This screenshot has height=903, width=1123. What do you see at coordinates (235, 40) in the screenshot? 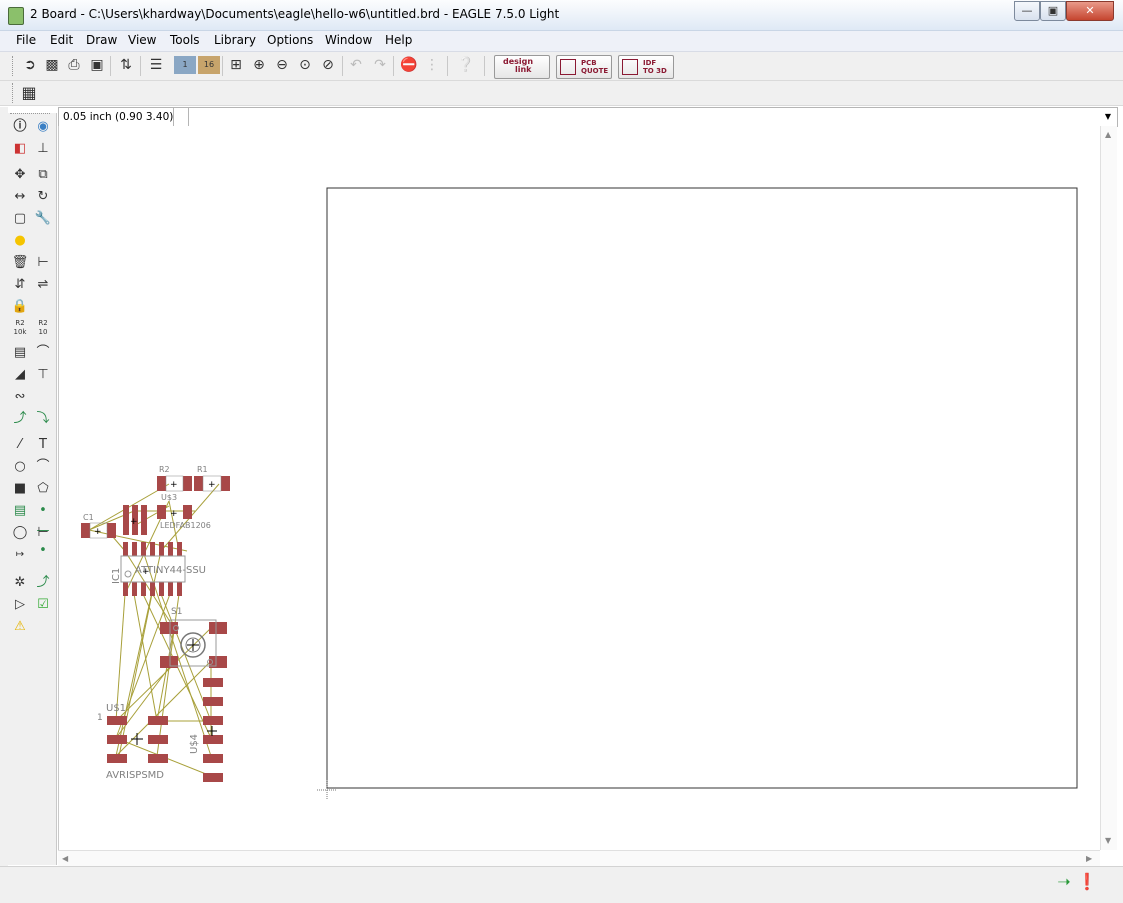
I see `menu-library: Library` at bounding box center [235, 40].